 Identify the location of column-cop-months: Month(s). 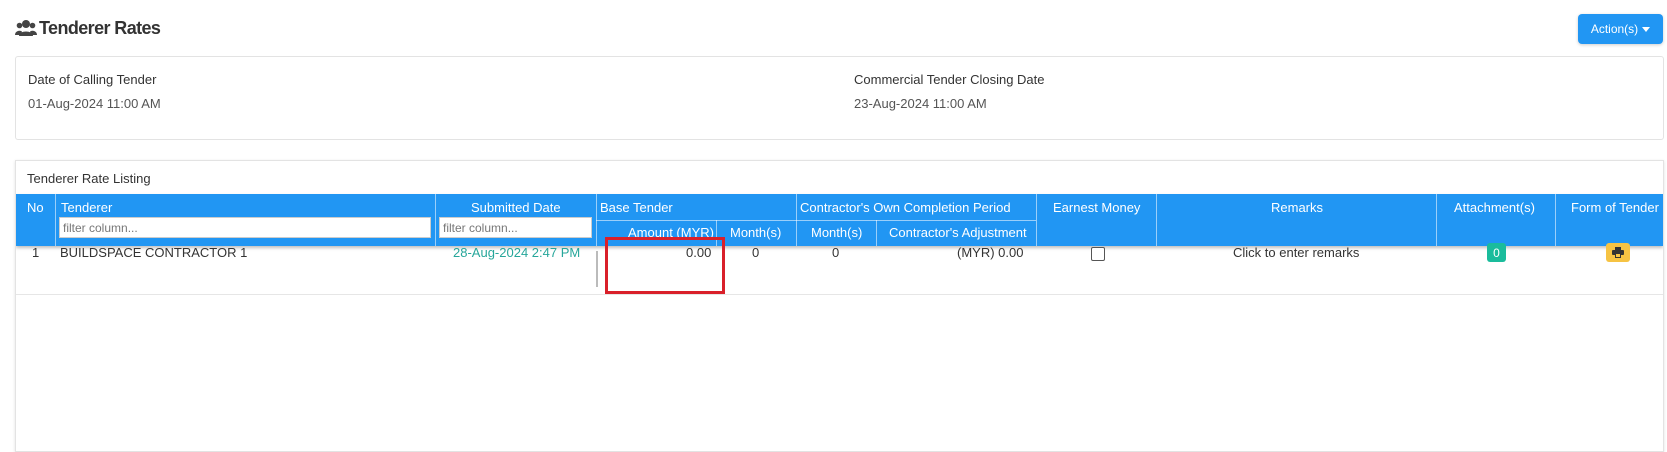
(836, 232).